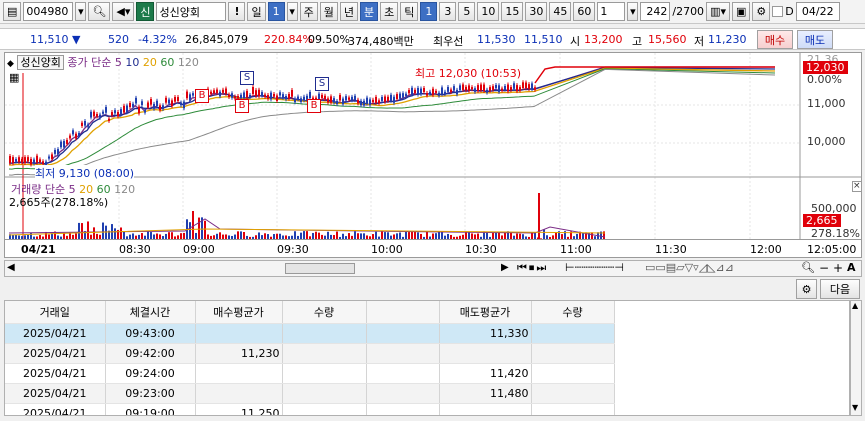 The width and height of the screenshot is (865, 421). I want to click on settings-icon: ⚙, so click(761, 11).